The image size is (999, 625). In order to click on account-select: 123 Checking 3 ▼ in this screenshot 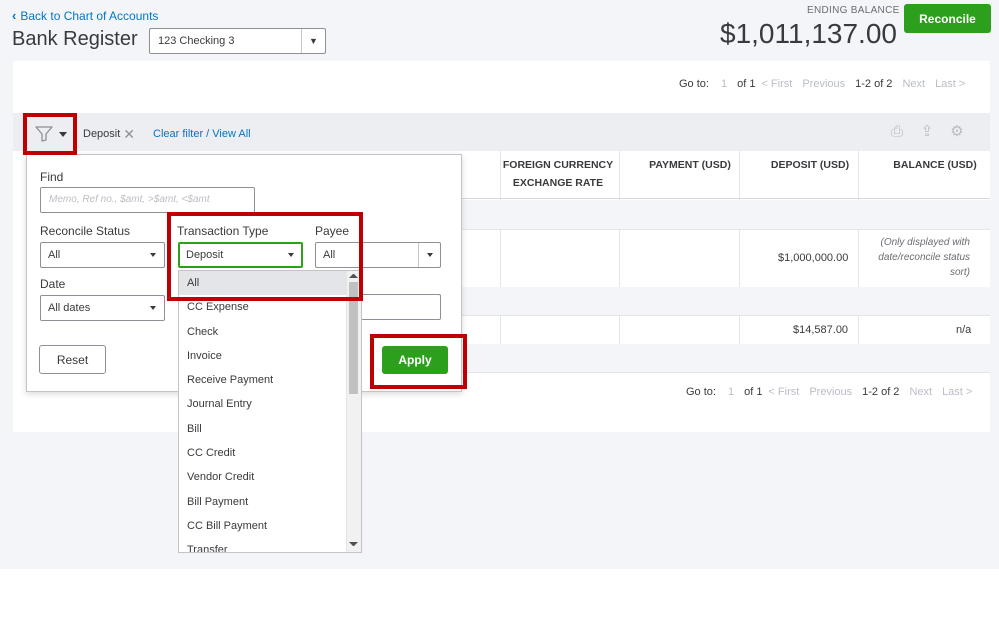, I will do `click(237, 41)`.